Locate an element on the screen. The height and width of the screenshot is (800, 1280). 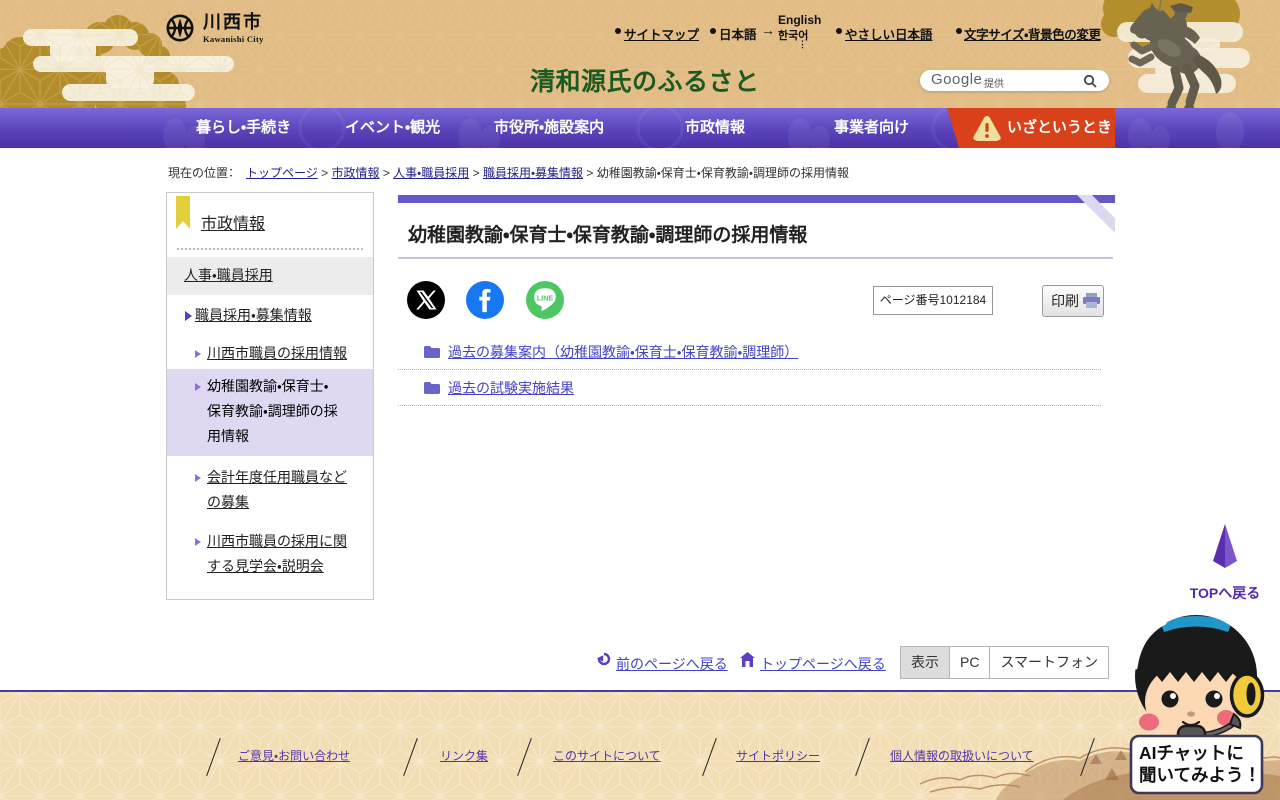
svg-text: LINE is located at coordinates (545, 297).